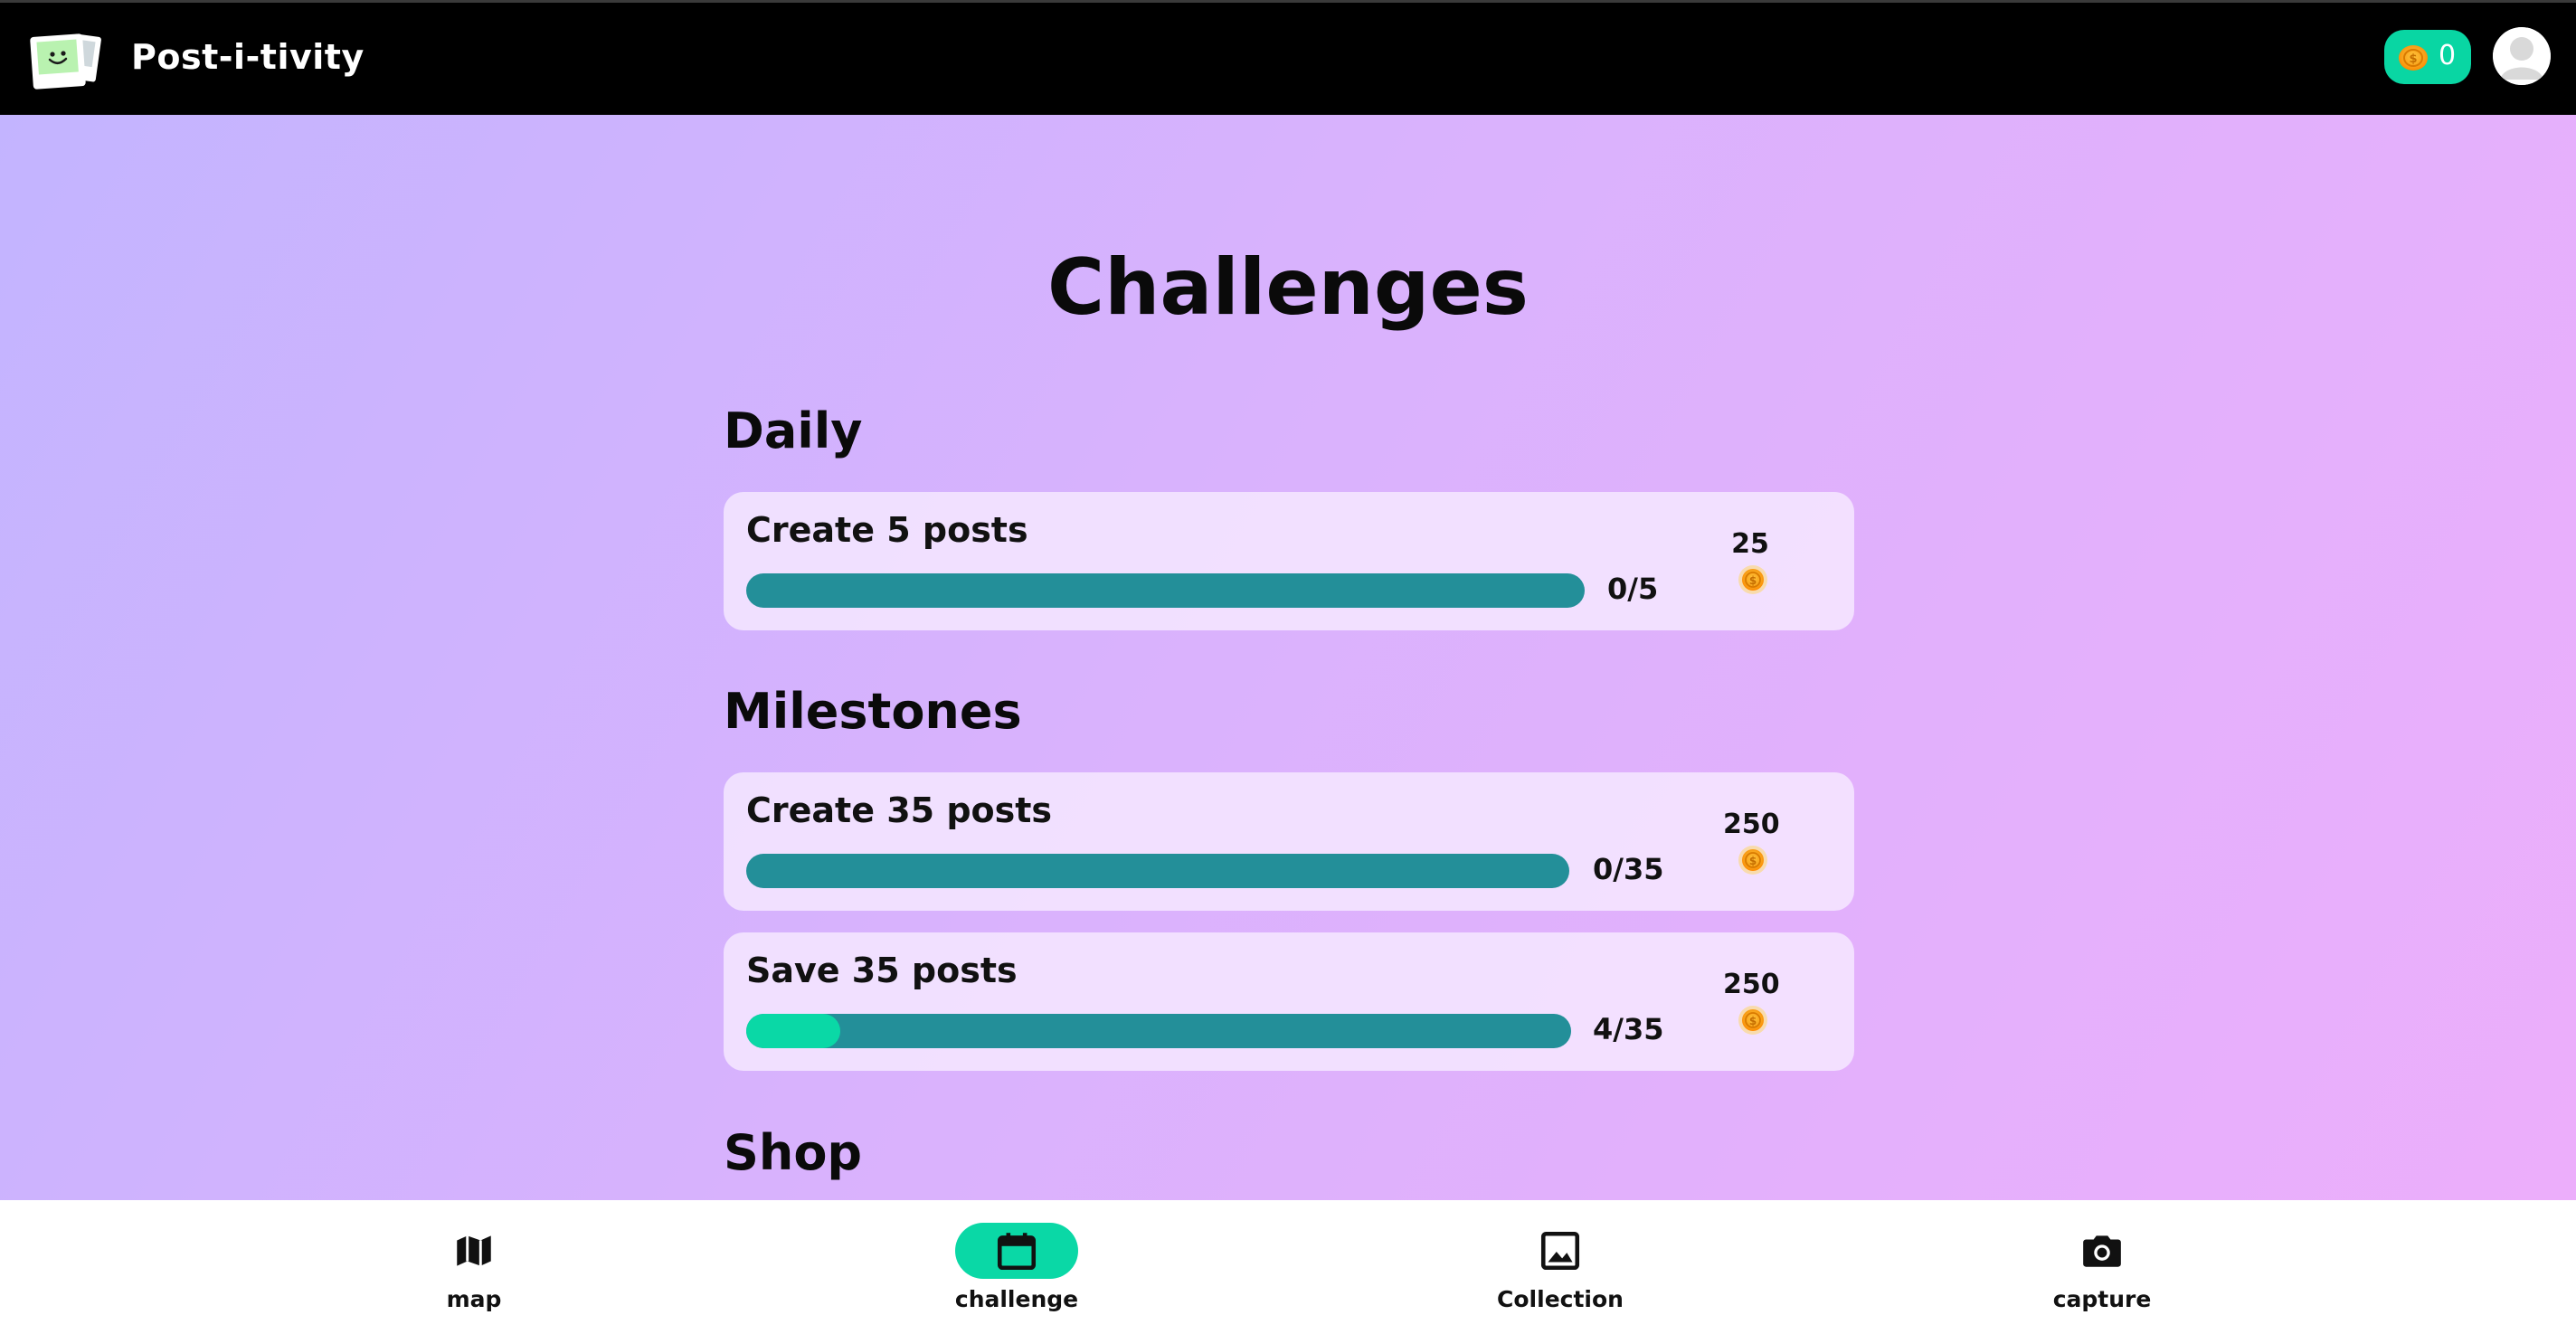 This screenshot has height=1334, width=2576. What do you see at coordinates (248, 57) in the screenshot?
I see `app-title: Post-i-tivity` at bounding box center [248, 57].